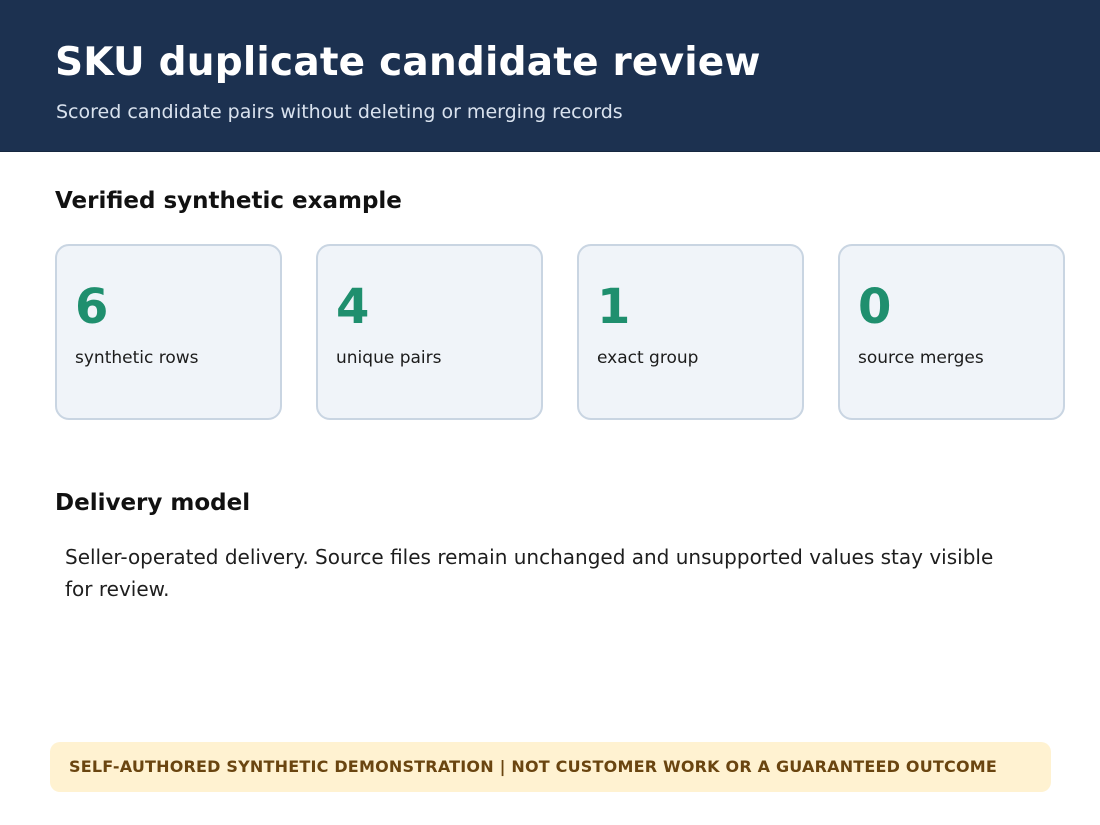 The image size is (1100, 825). I want to click on page-title: SKU duplicate candidate review, so click(408, 62).